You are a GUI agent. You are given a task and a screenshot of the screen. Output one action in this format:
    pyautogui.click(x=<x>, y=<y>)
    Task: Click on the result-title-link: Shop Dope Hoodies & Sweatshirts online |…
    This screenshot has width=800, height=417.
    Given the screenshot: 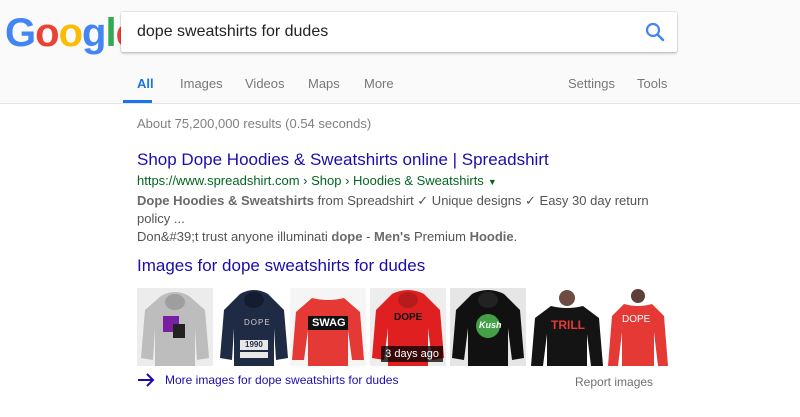 What is the action you would take?
    pyautogui.click(x=397, y=160)
    